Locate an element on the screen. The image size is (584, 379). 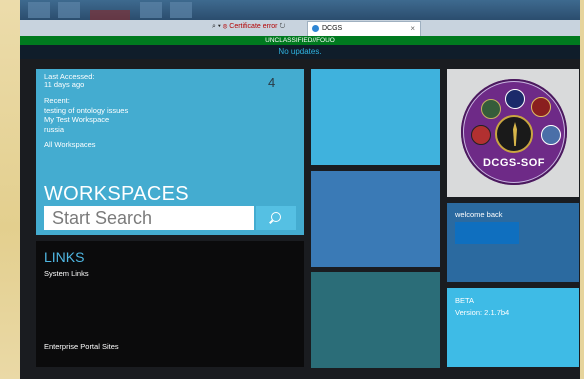
search-dropdown-icon: ⌕ ▾ is located at coordinates (216, 26).